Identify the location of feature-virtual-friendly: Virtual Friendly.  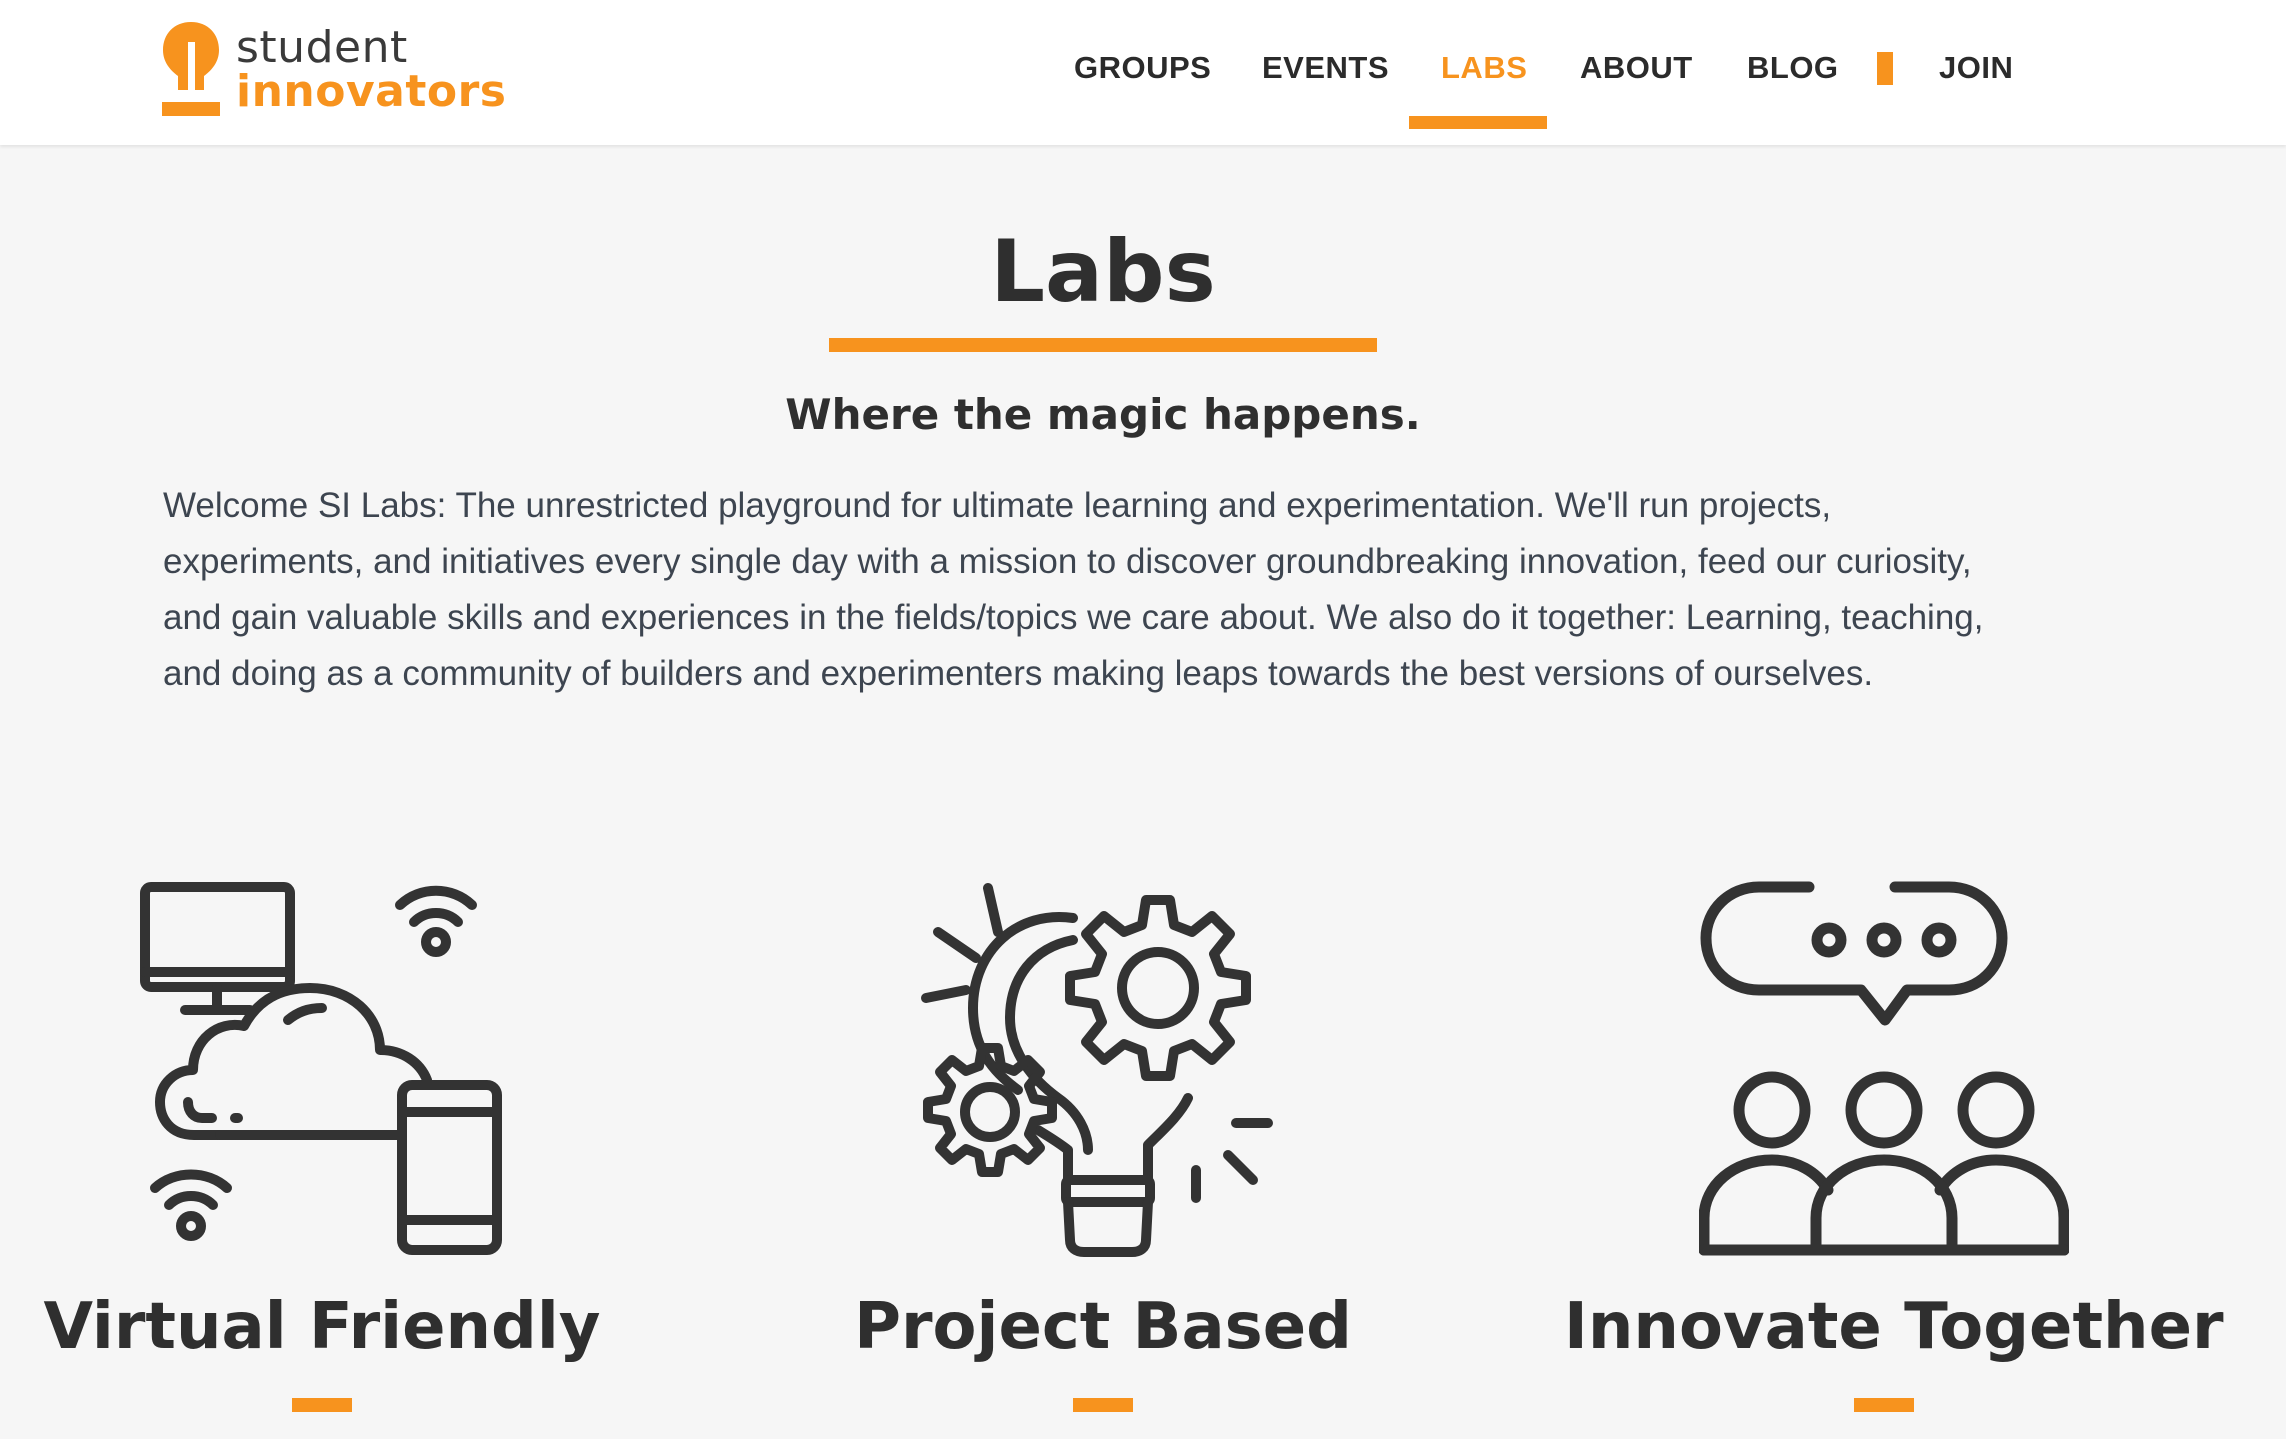
(322, 1150).